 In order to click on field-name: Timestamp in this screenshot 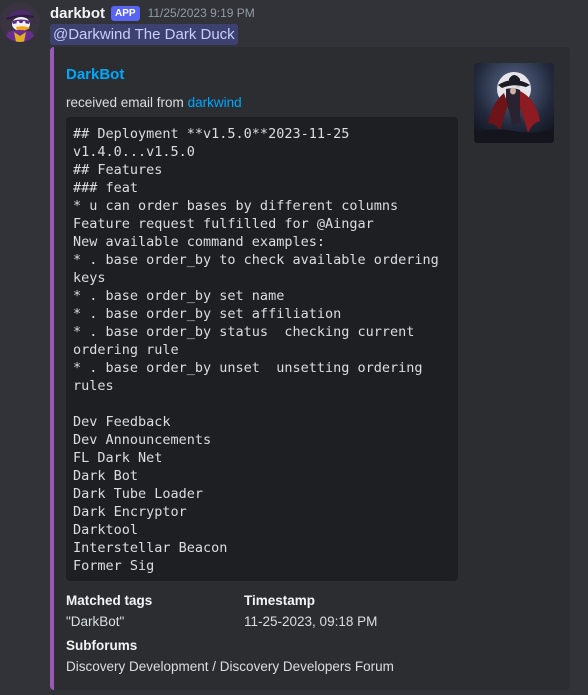, I will do `click(280, 600)`.